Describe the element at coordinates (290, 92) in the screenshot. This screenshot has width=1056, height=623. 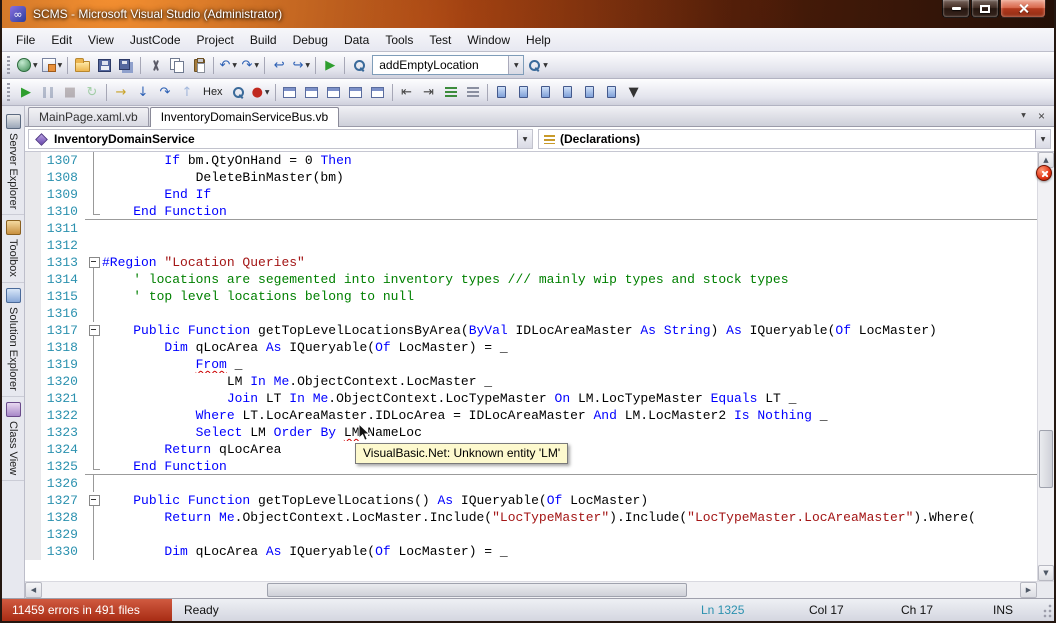
I see `solution-explorer-window-button` at that location.